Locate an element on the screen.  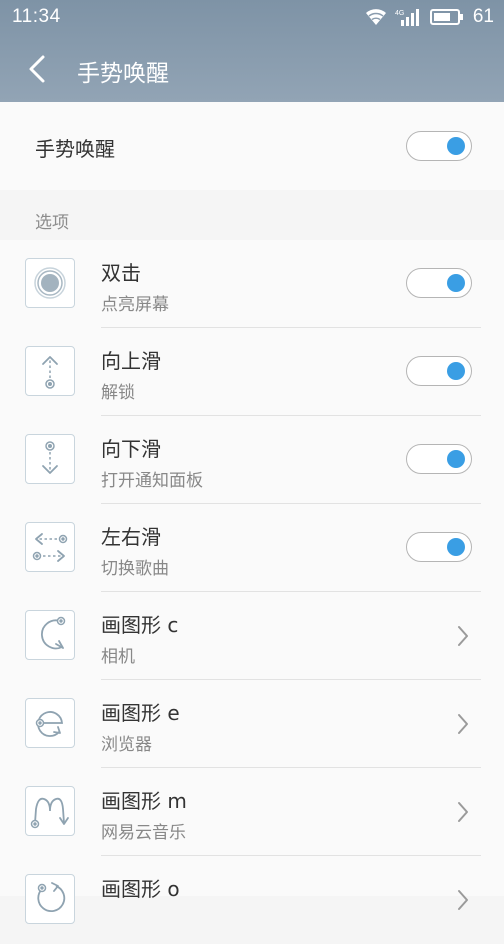
row-title: 画图形 o is located at coordinates (140, 889).